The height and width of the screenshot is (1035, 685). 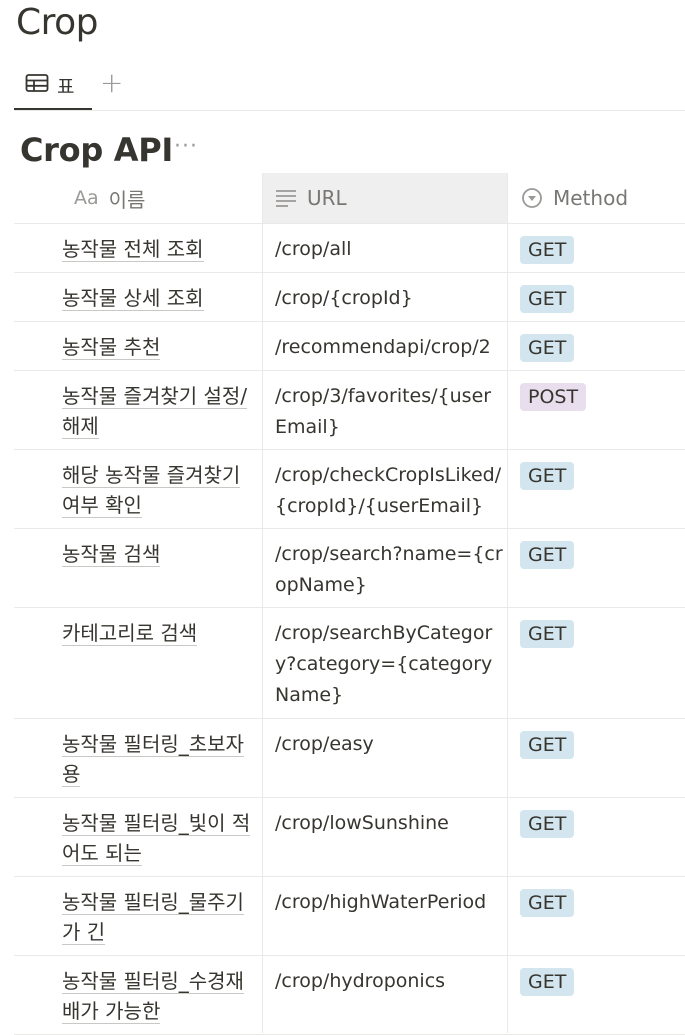 What do you see at coordinates (153, 759) in the screenshot?
I see `row-name-link: 농작물 필터링_초보자용` at bounding box center [153, 759].